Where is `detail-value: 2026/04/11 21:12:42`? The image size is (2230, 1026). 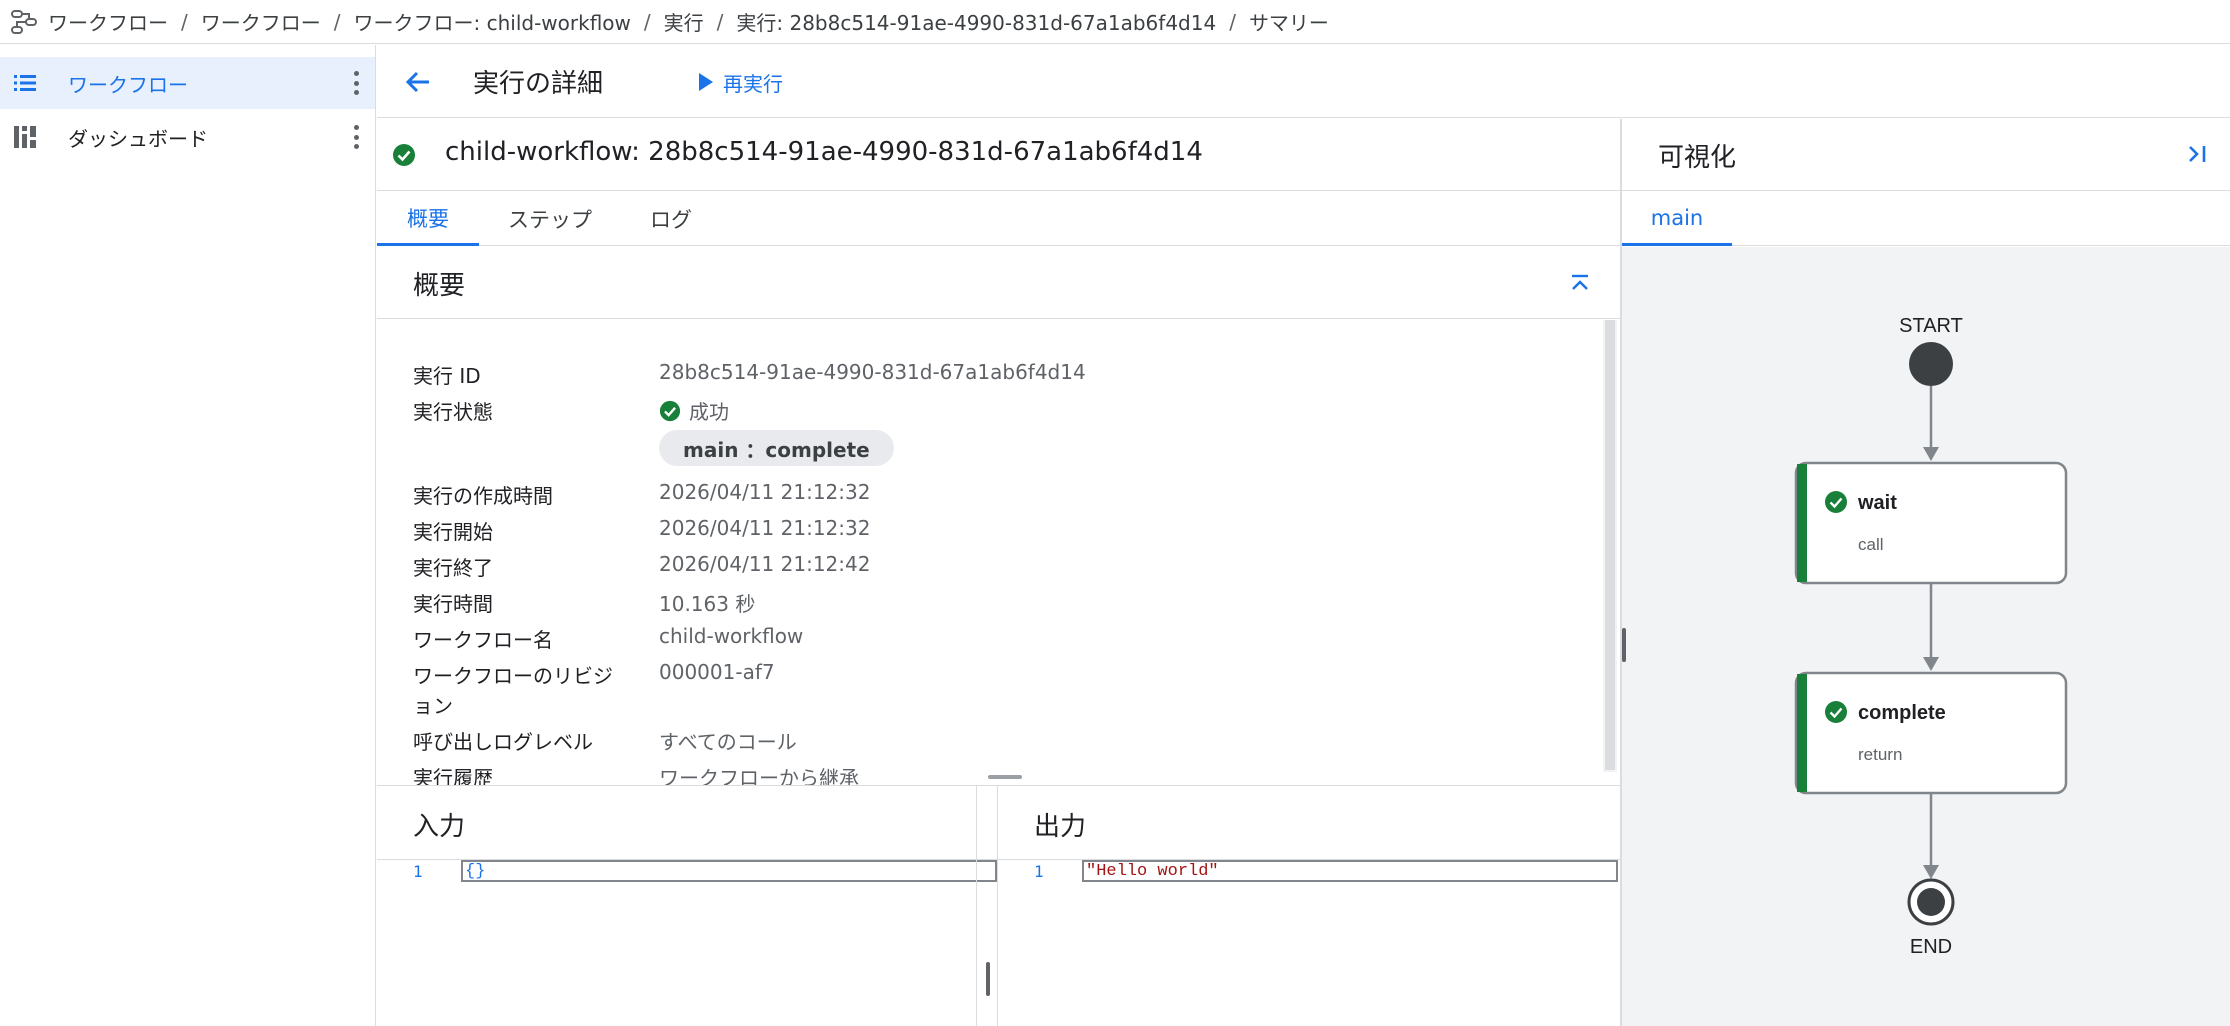 detail-value: 2026/04/11 21:12:42 is located at coordinates (765, 564).